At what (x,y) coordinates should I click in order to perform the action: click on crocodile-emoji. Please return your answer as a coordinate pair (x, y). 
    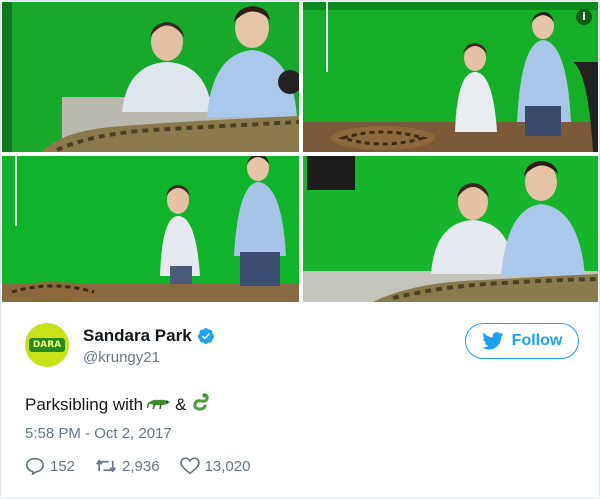
    Looking at the image, I should click on (158, 404).